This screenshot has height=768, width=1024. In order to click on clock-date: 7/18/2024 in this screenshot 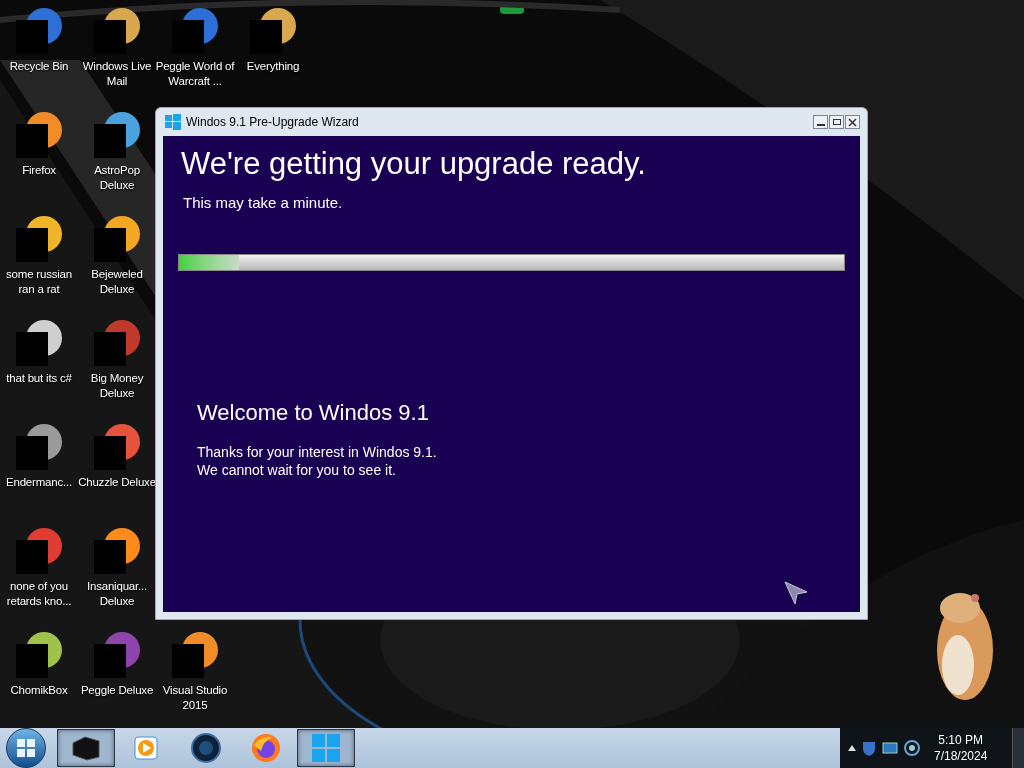, I will do `click(961, 756)`.